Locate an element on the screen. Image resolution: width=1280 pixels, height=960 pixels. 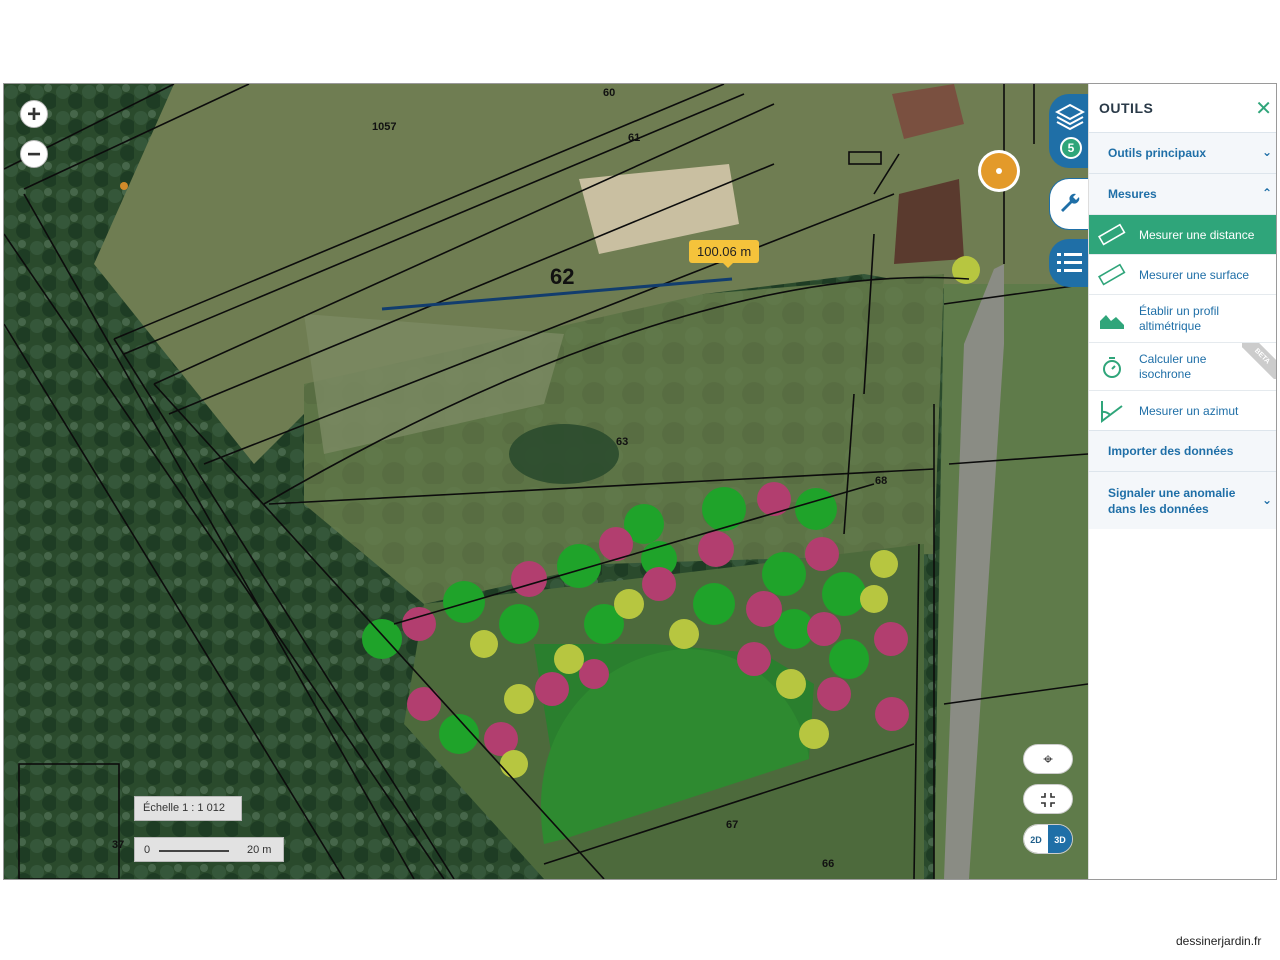
section-label: Outils principaux is located at coordinates (1157, 153).